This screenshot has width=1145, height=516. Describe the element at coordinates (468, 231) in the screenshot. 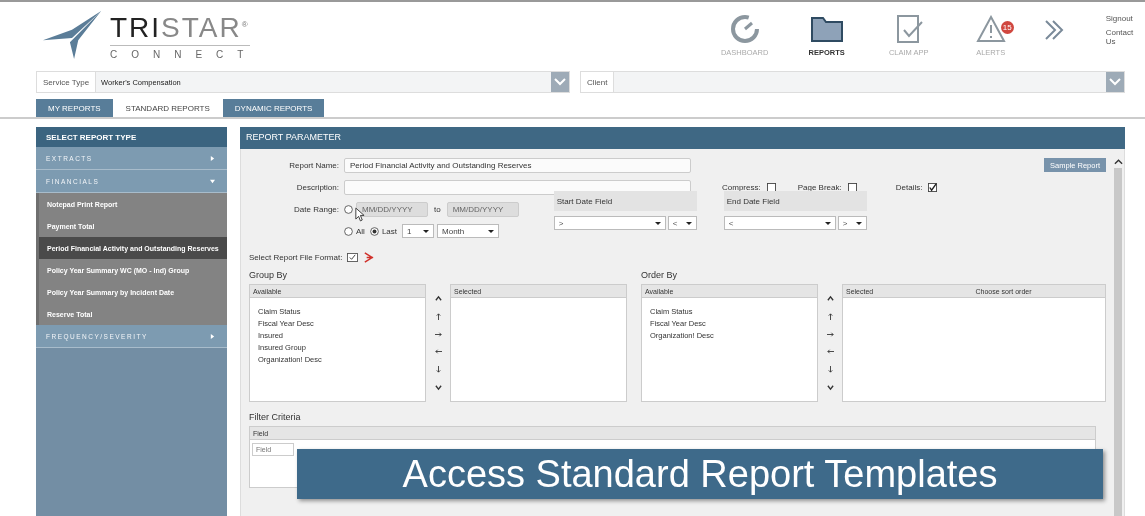

I see `unit-dropdown: Month` at that location.